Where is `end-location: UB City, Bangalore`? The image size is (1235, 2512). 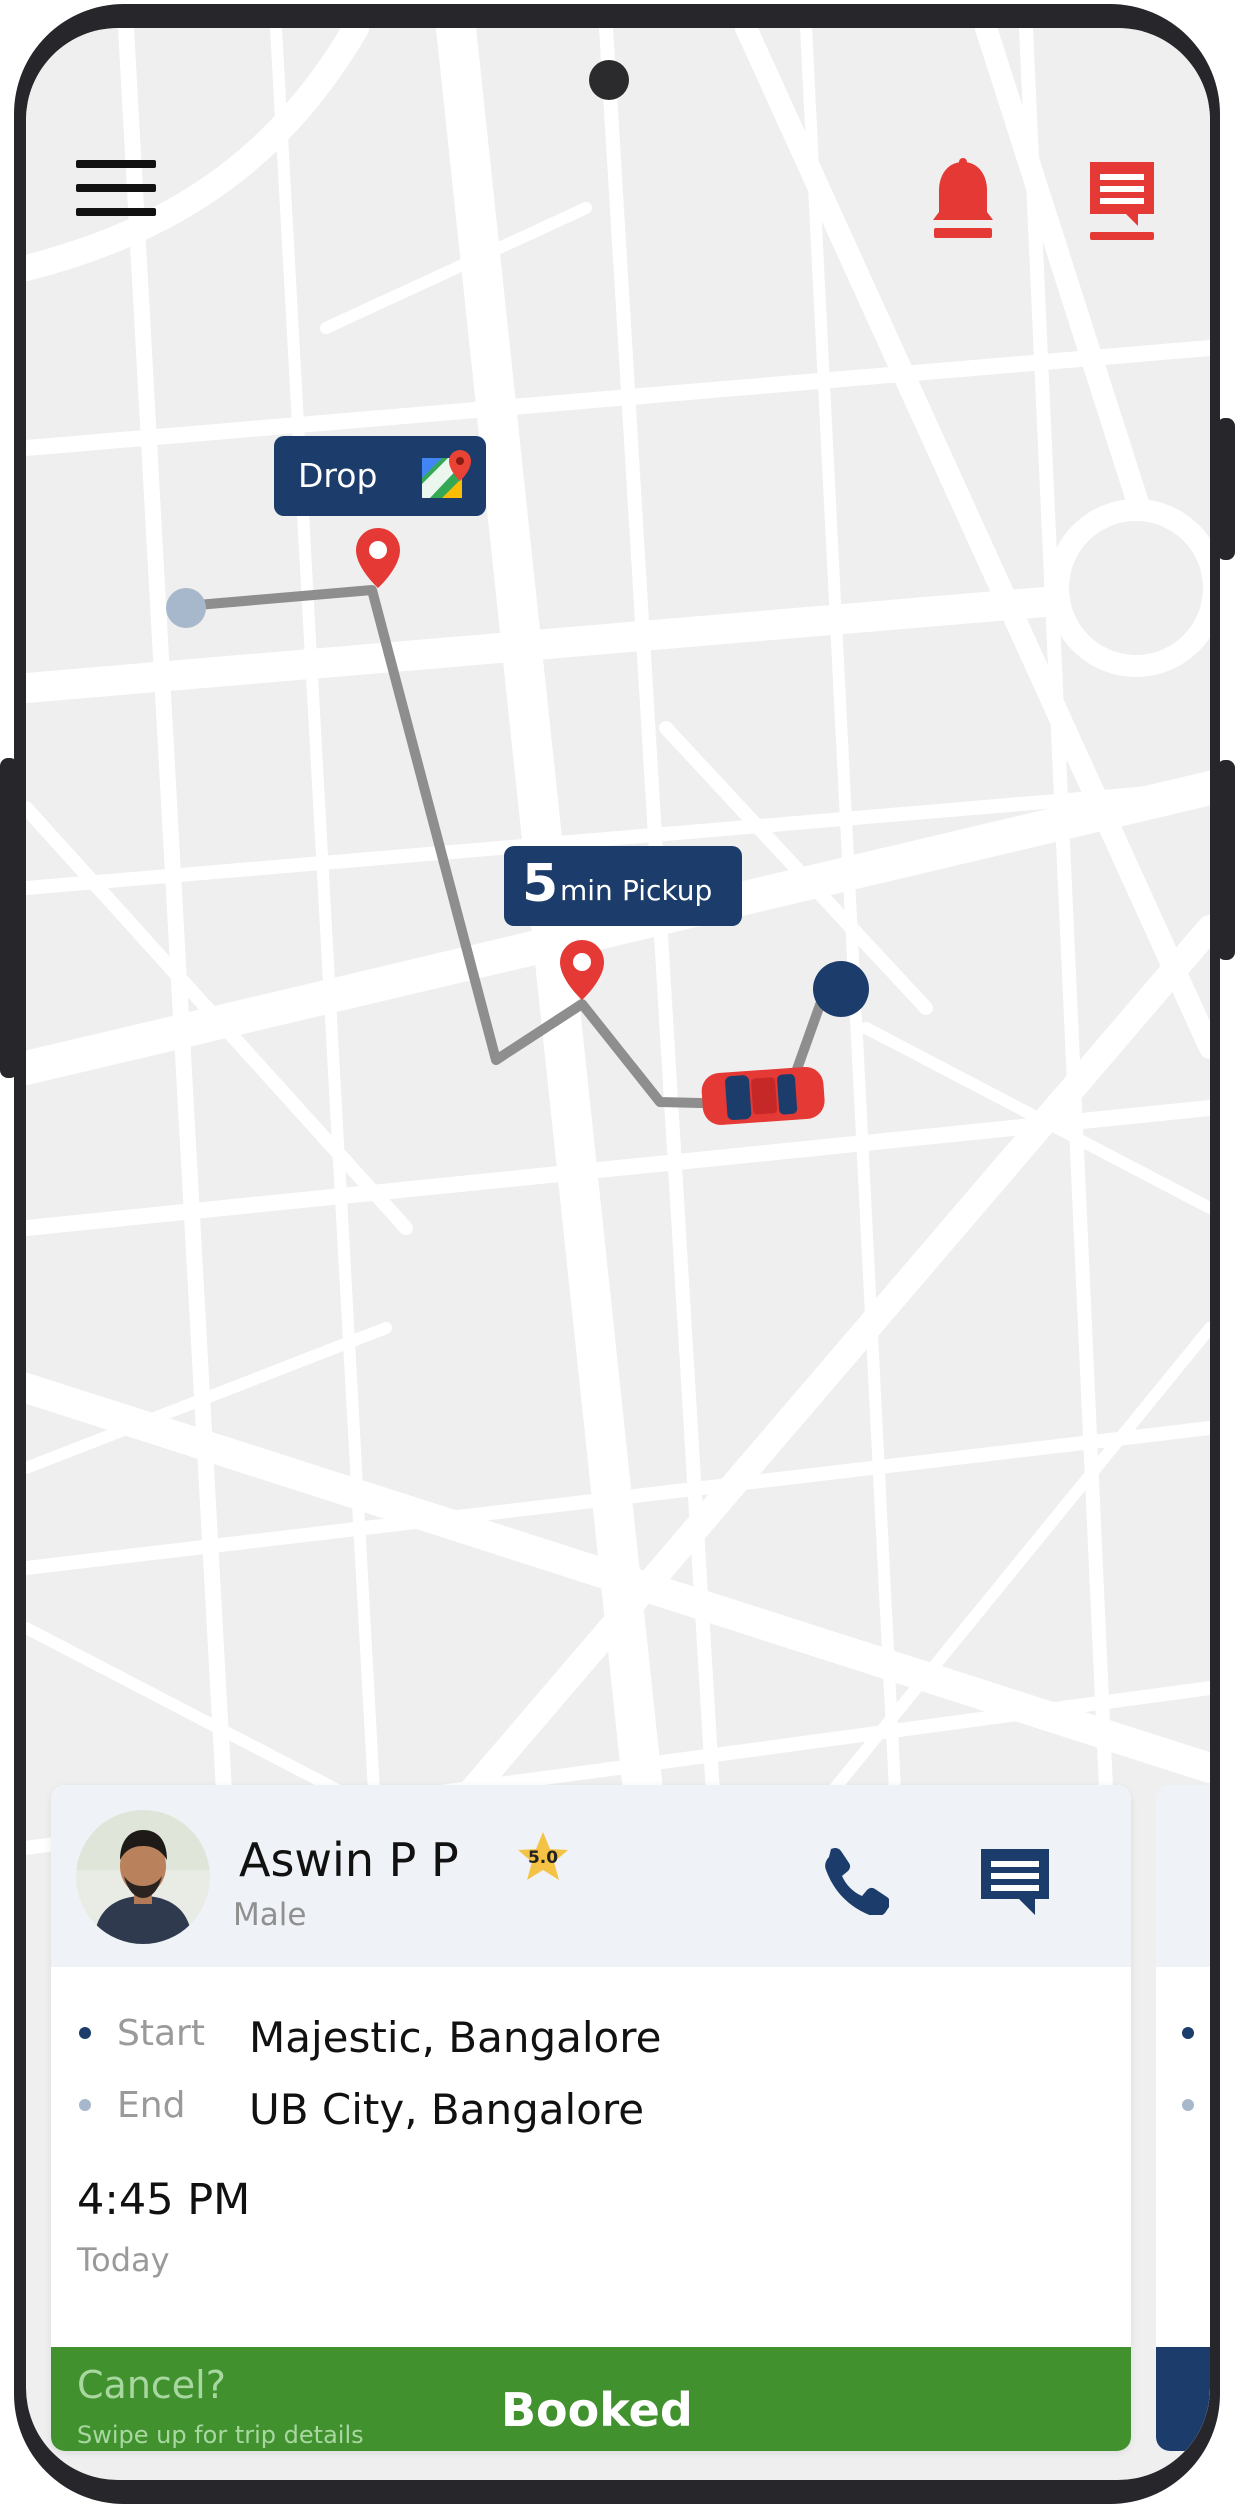
end-location: UB City, Bangalore is located at coordinates (447, 2109).